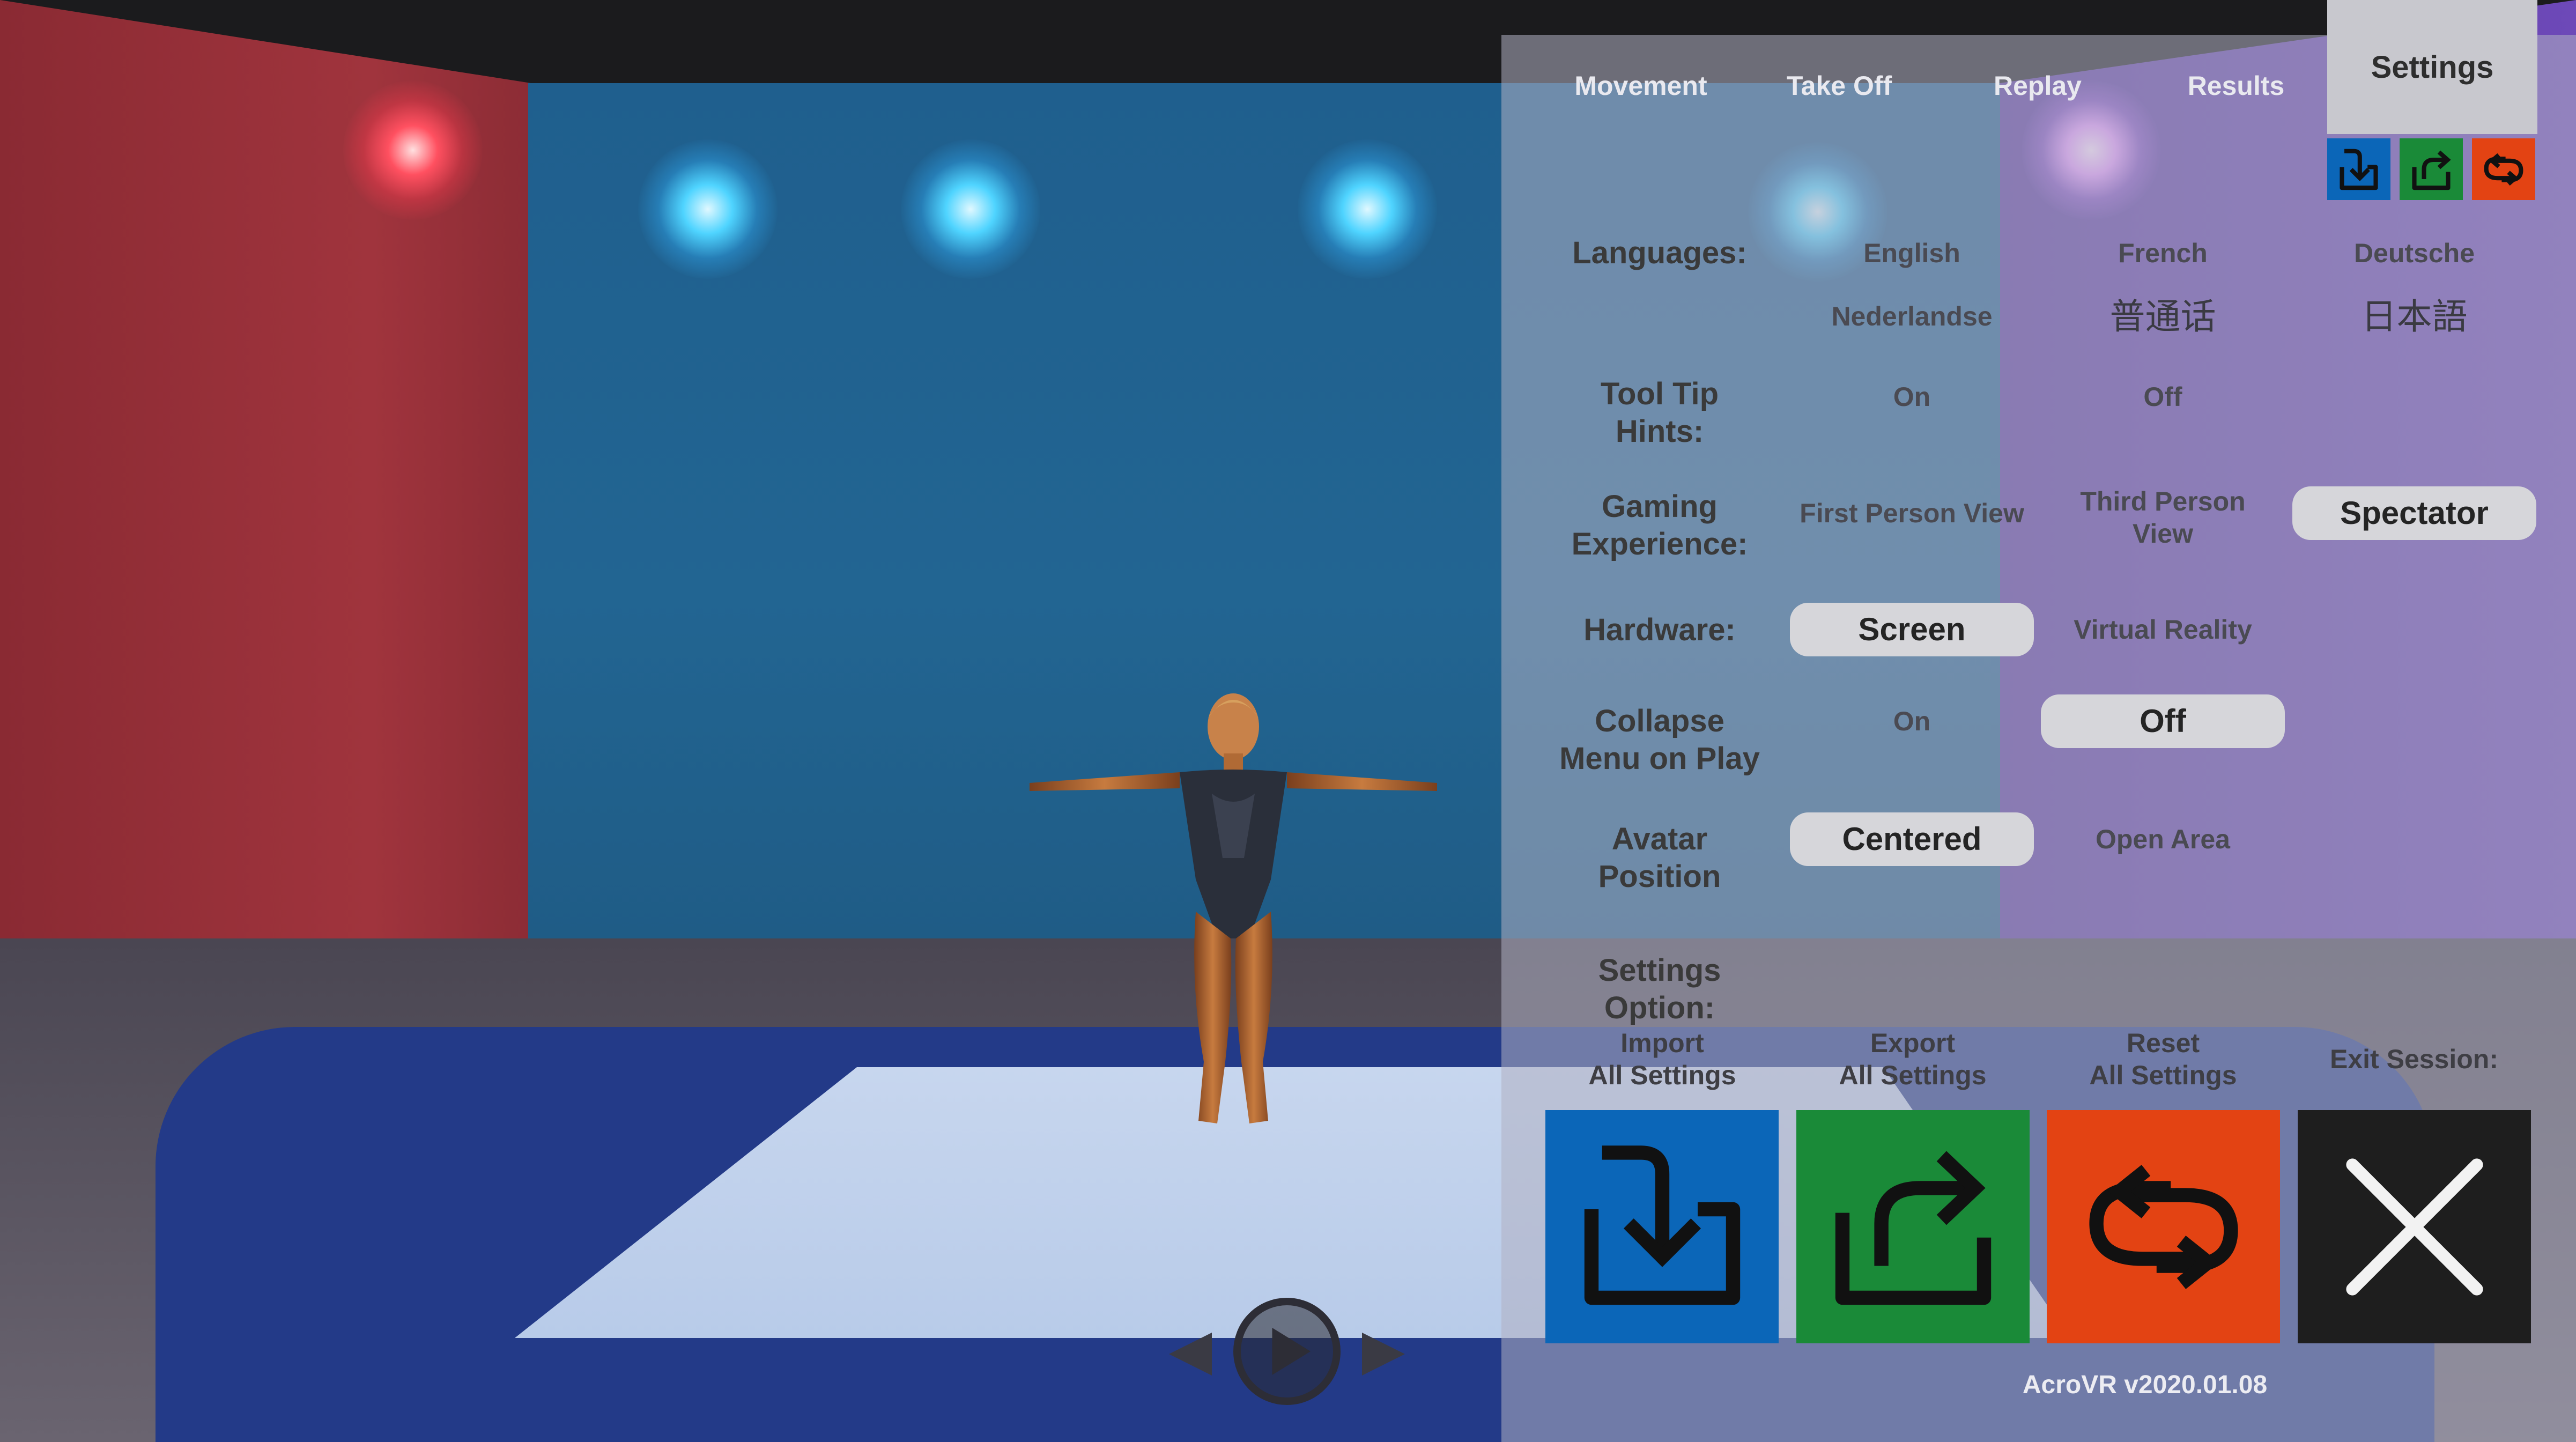  I want to click on language-french: French, so click(2163, 253).